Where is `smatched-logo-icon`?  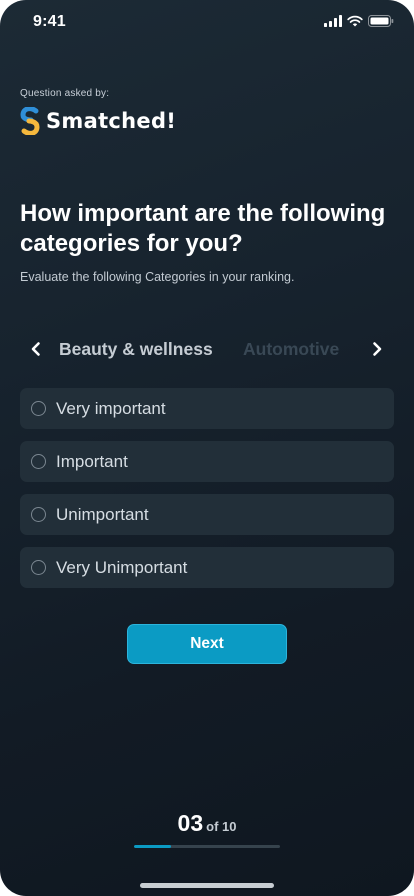
smatched-logo-icon is located at coordinates (30, 121).